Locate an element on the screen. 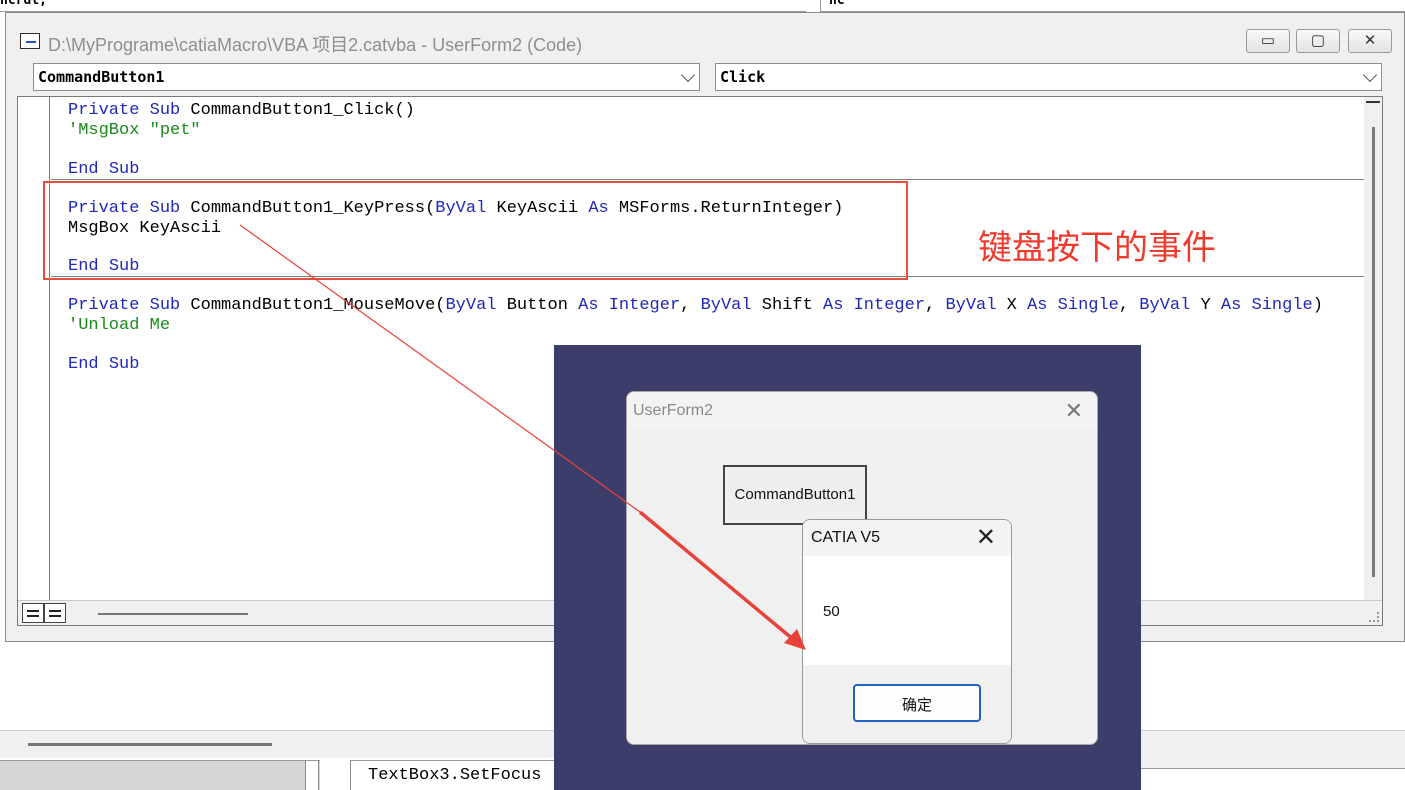 Image resolution: width=1405 pixels, height=790 pixels. command-button-1: CommandButton1 is located at coordinates (795, 495).